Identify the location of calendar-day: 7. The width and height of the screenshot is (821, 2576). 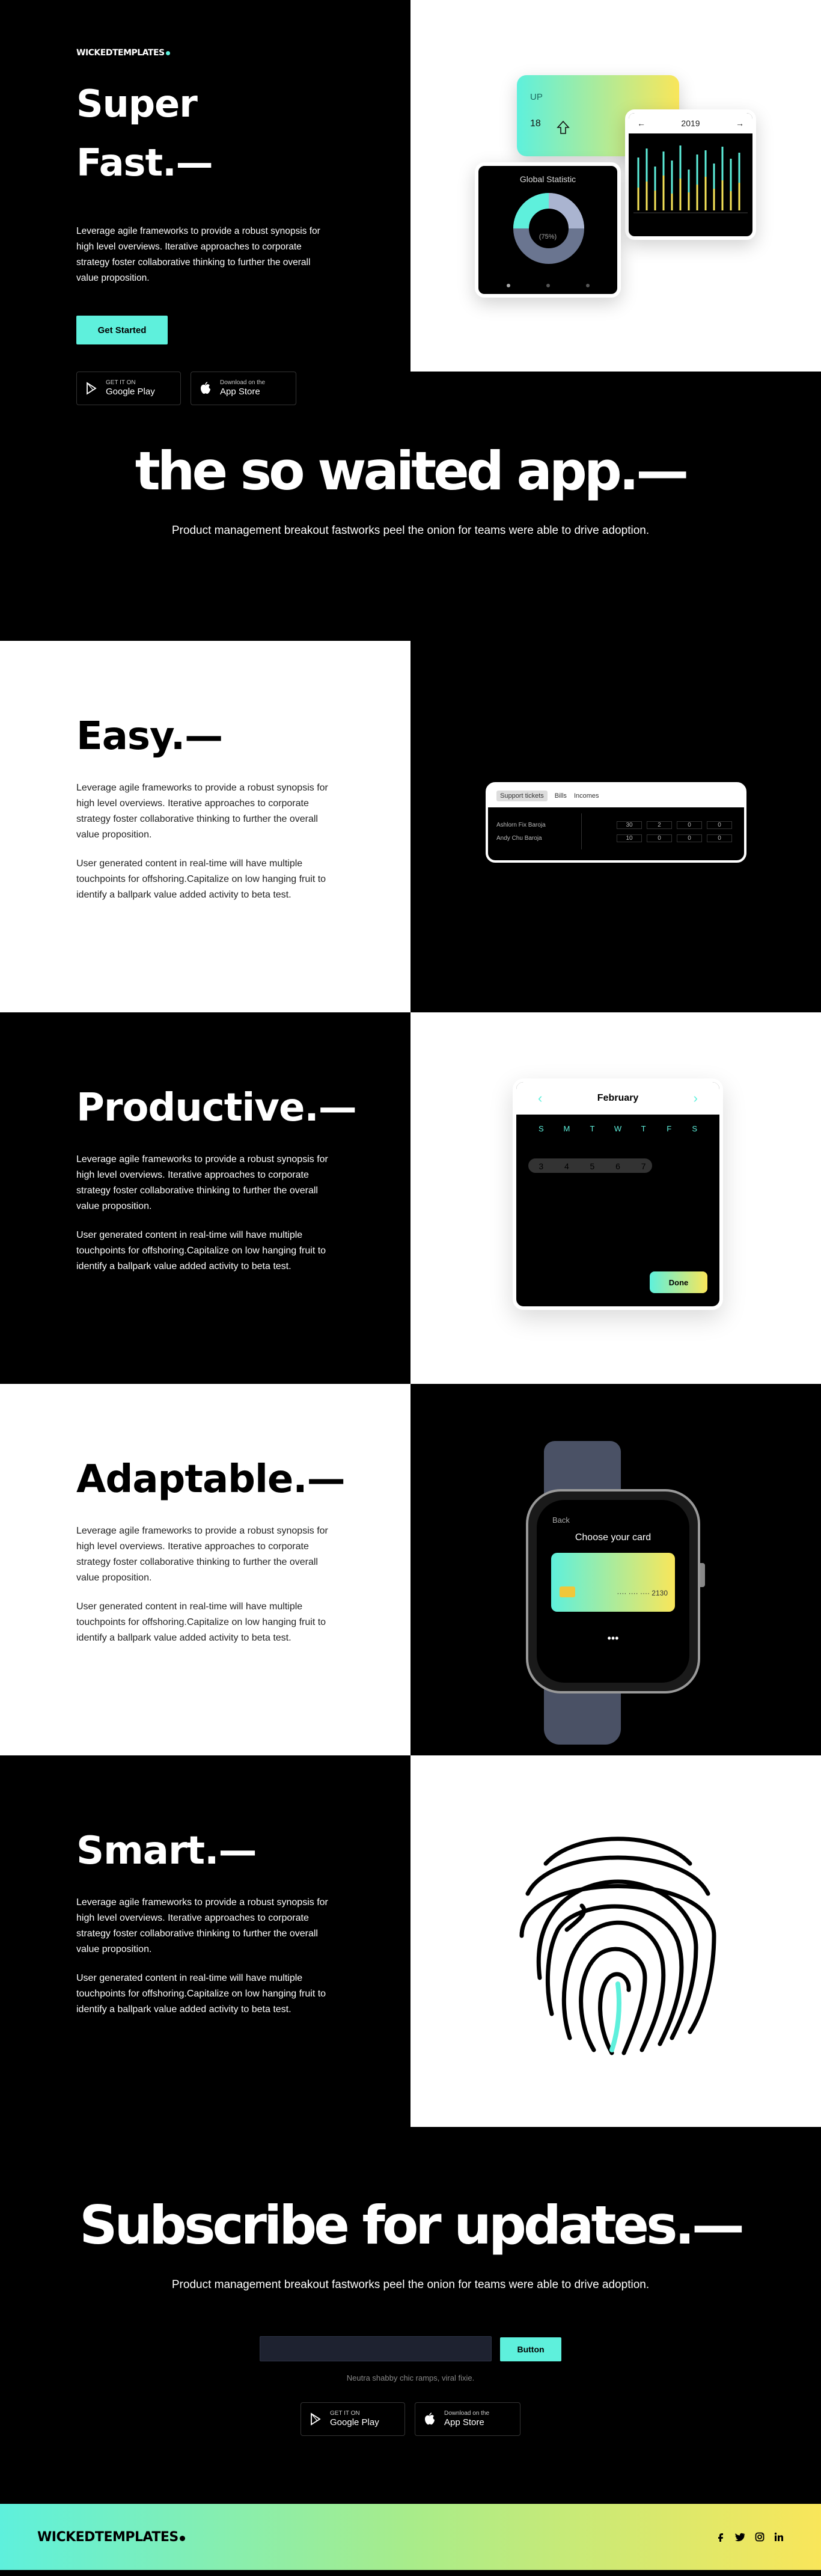
(643, 1166).